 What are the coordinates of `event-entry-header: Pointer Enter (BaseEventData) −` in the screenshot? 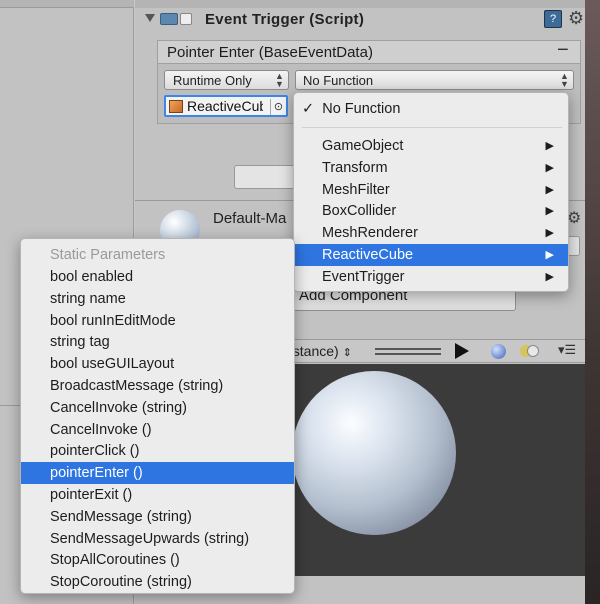 It's located at (369, 51).